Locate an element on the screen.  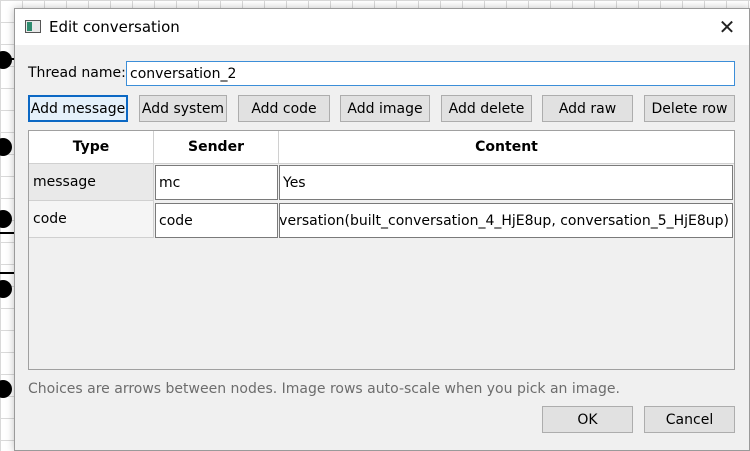
row-content-input: Yes is located at coordinates (506, 182).